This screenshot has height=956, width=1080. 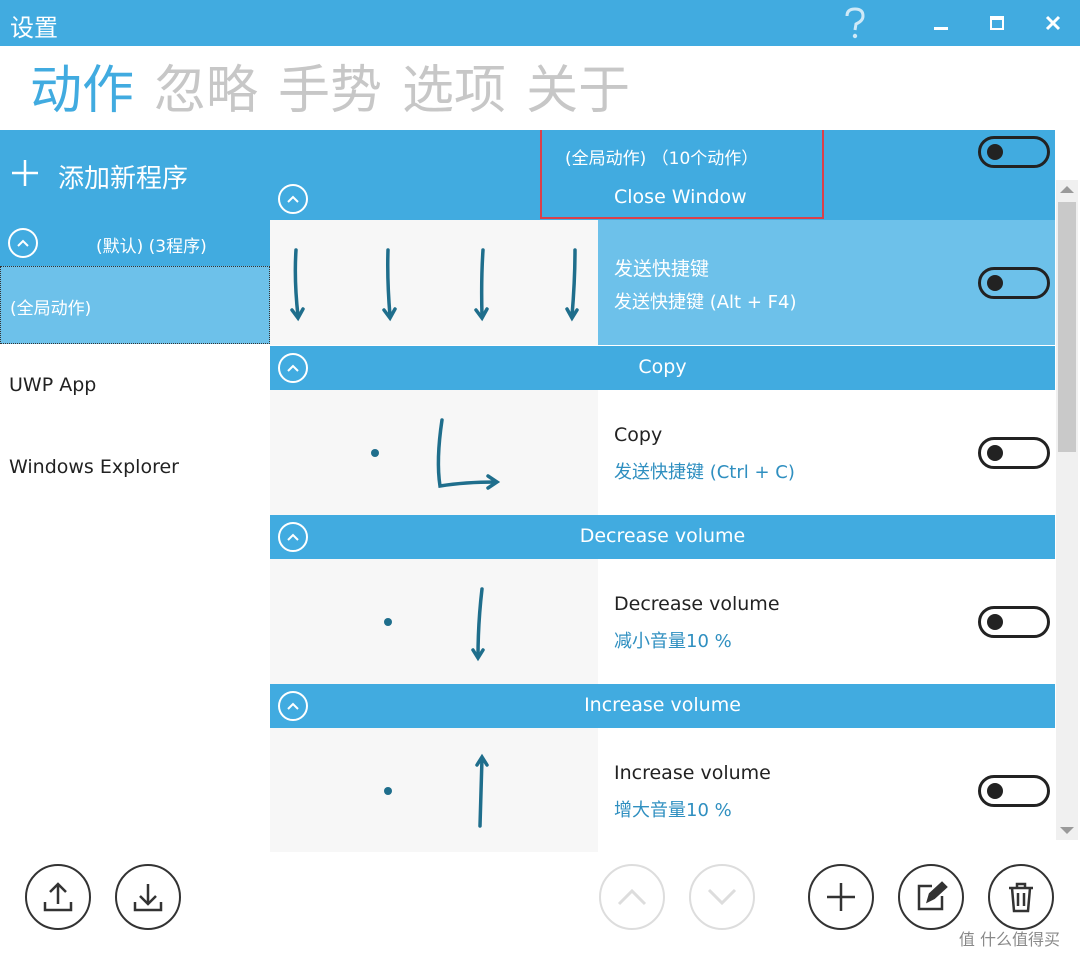 What do you see at coordinates (151, 247) in the screenshot?
I see `group-label: (默认) (3程序)` at bounding box center [151, 247].